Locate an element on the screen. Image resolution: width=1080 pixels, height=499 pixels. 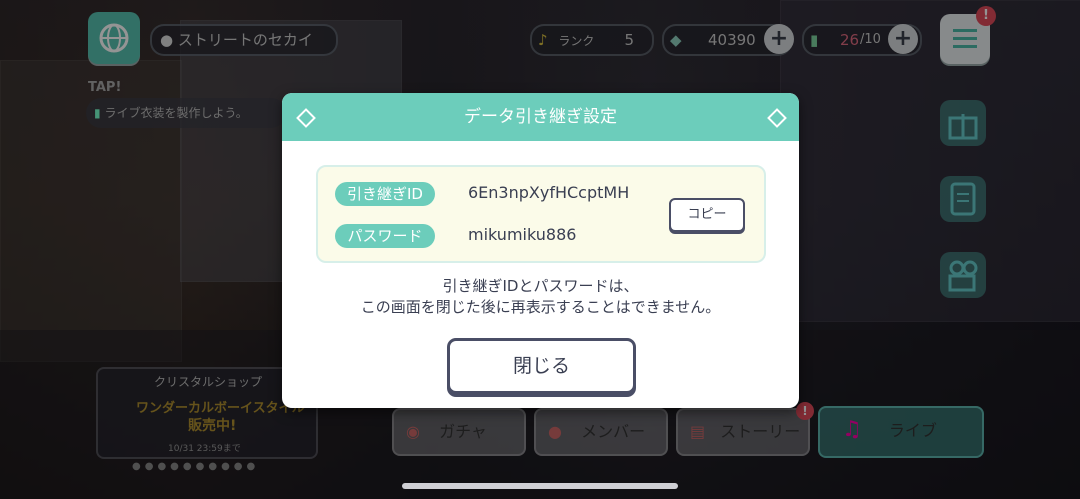
warning-message: 引き継ぎIDとパスワードは、 この画面を閉じた後に再表示することはできません。 is located at coordinates (540, 297).